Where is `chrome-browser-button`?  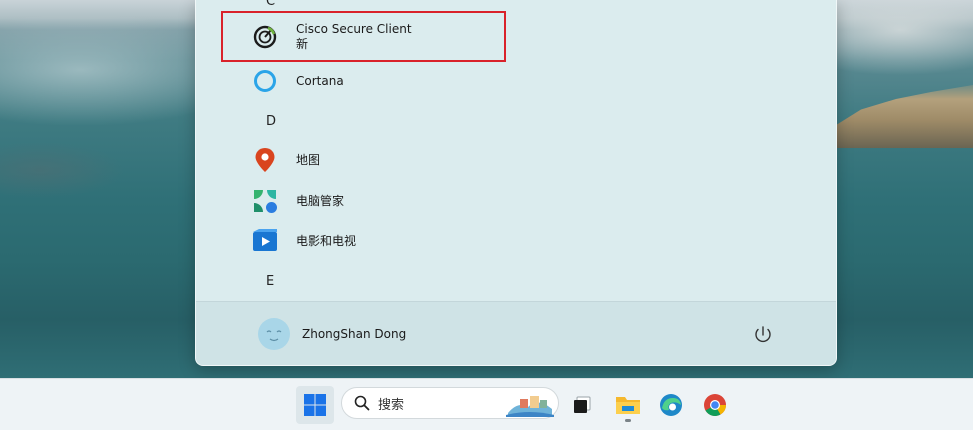 chrome-browser-button is located at coordinates (715, 405).